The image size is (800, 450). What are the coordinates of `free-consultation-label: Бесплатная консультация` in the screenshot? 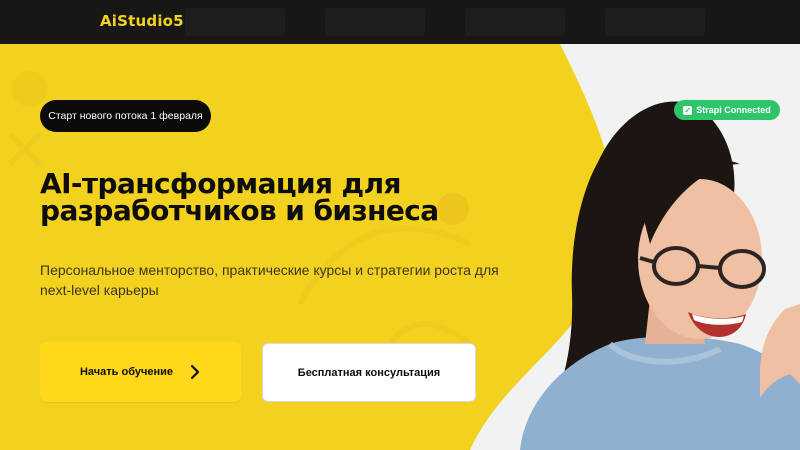 It's located at (369, 372).